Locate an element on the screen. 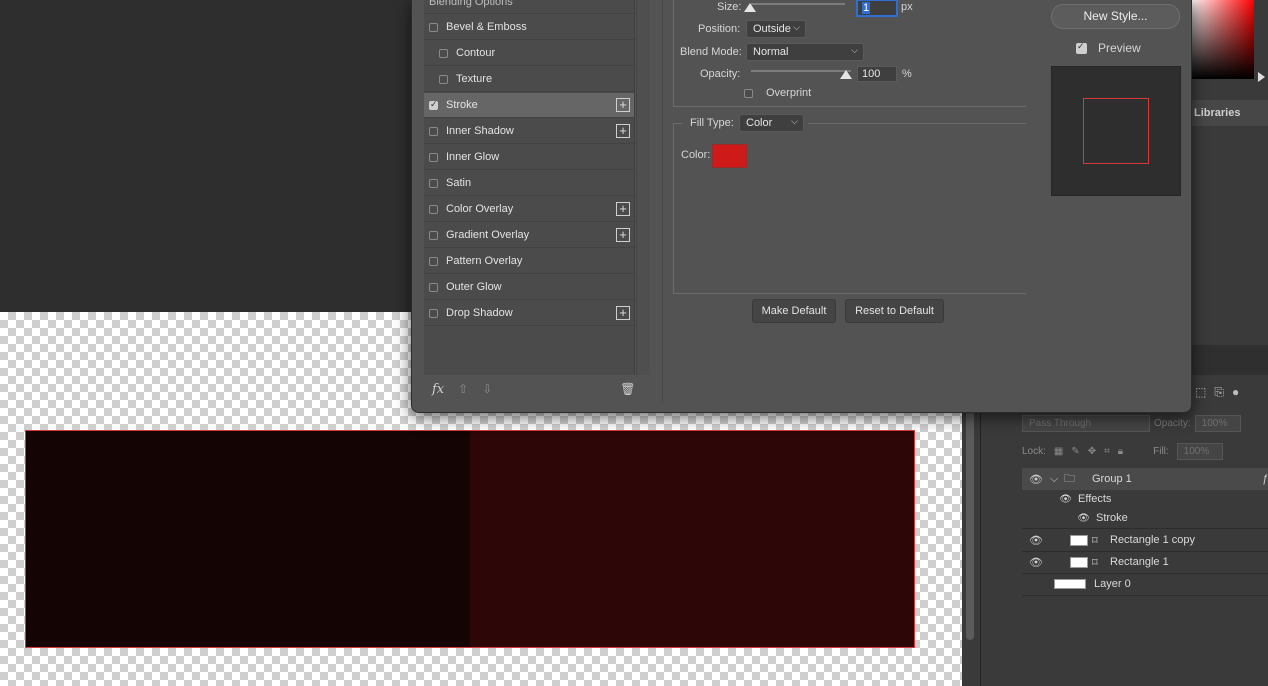 The image size is (1268, 686). size-slider is located at coordinates (798, 4).